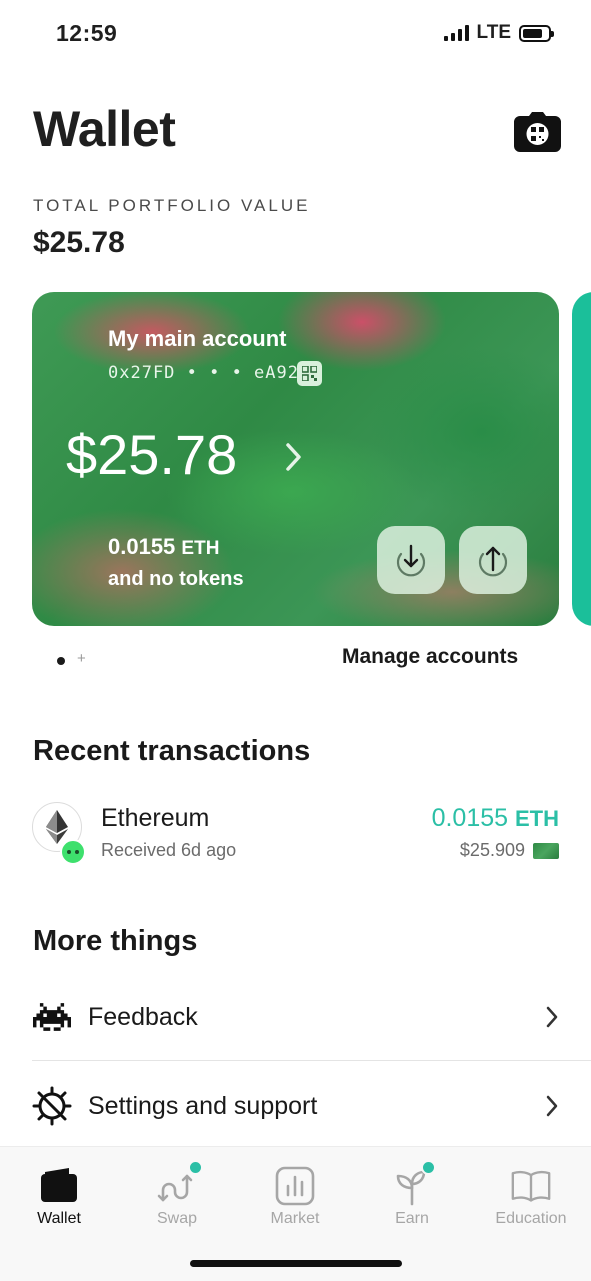 The height and width of the screenshot is (1281, 591). I want to click on manage-accounts-link: Manage accounts, so click(430, 657).